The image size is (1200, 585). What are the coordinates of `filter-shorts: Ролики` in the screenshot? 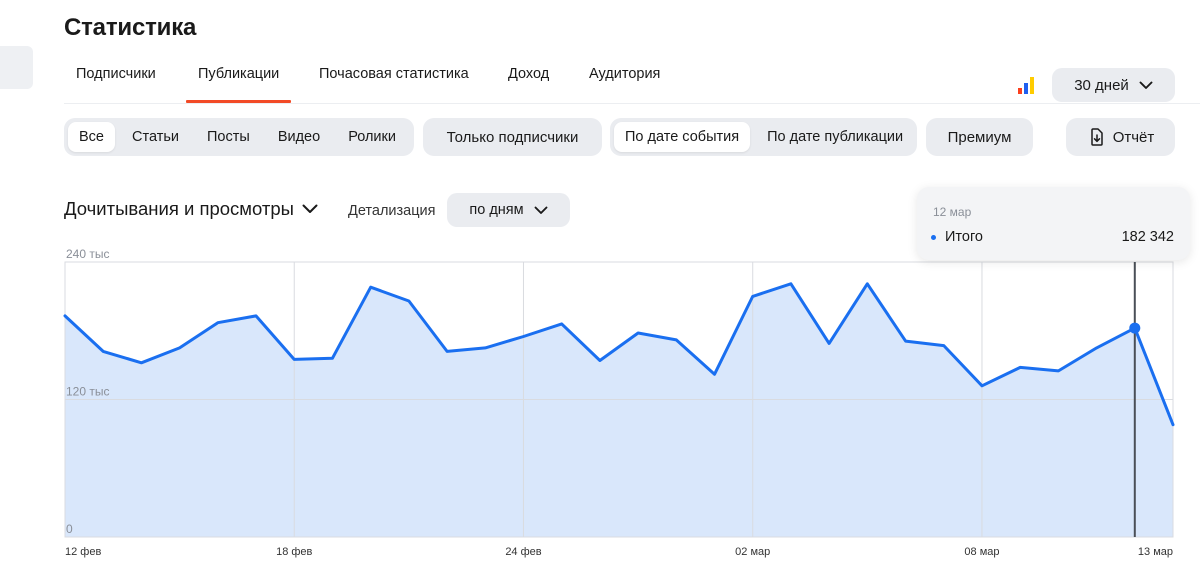 It's located at (372, 137).